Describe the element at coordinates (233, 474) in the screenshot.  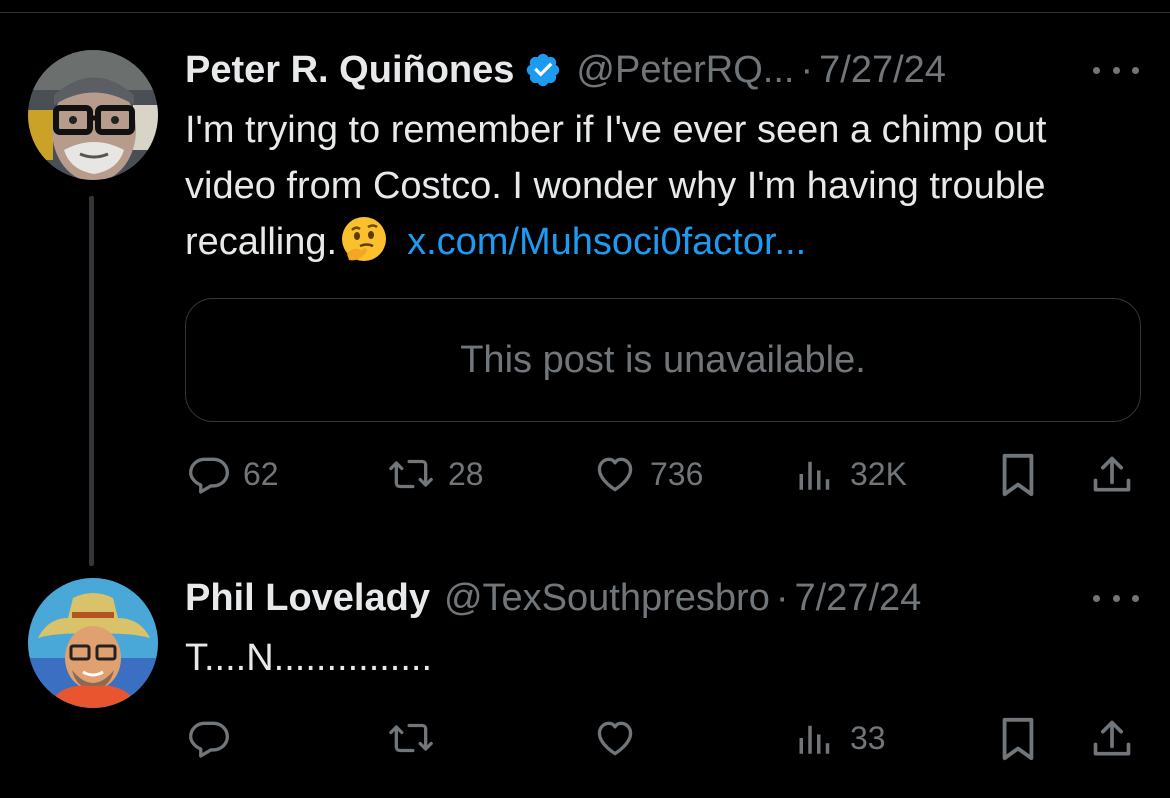
I see `reply-button: 62` at that location.